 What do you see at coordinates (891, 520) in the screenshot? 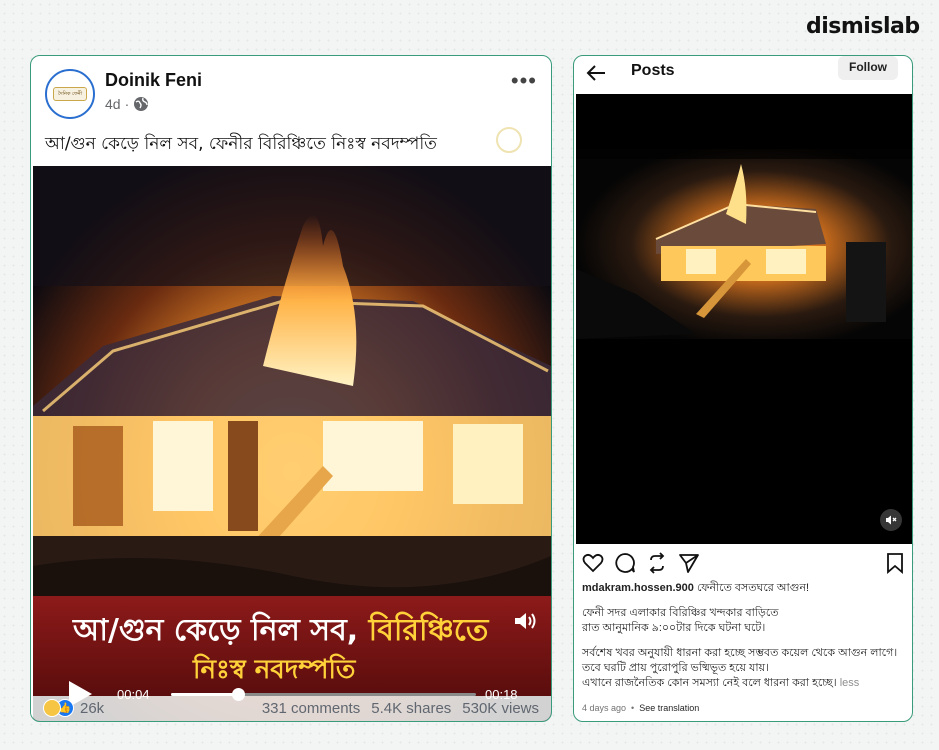
I see `muted-speaker-icon` at bounding box center [891, 520].